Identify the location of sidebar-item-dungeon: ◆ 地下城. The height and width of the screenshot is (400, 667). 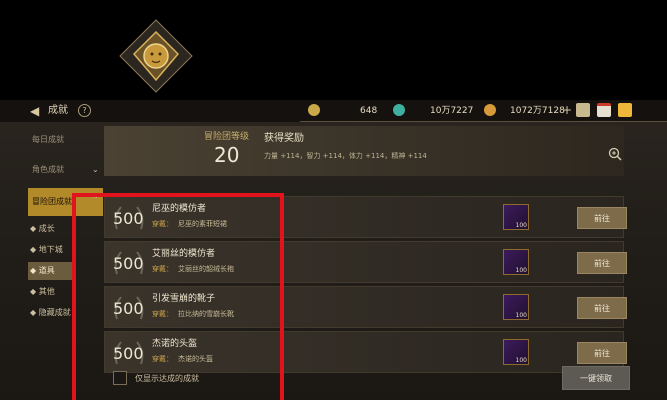
(51, 250).